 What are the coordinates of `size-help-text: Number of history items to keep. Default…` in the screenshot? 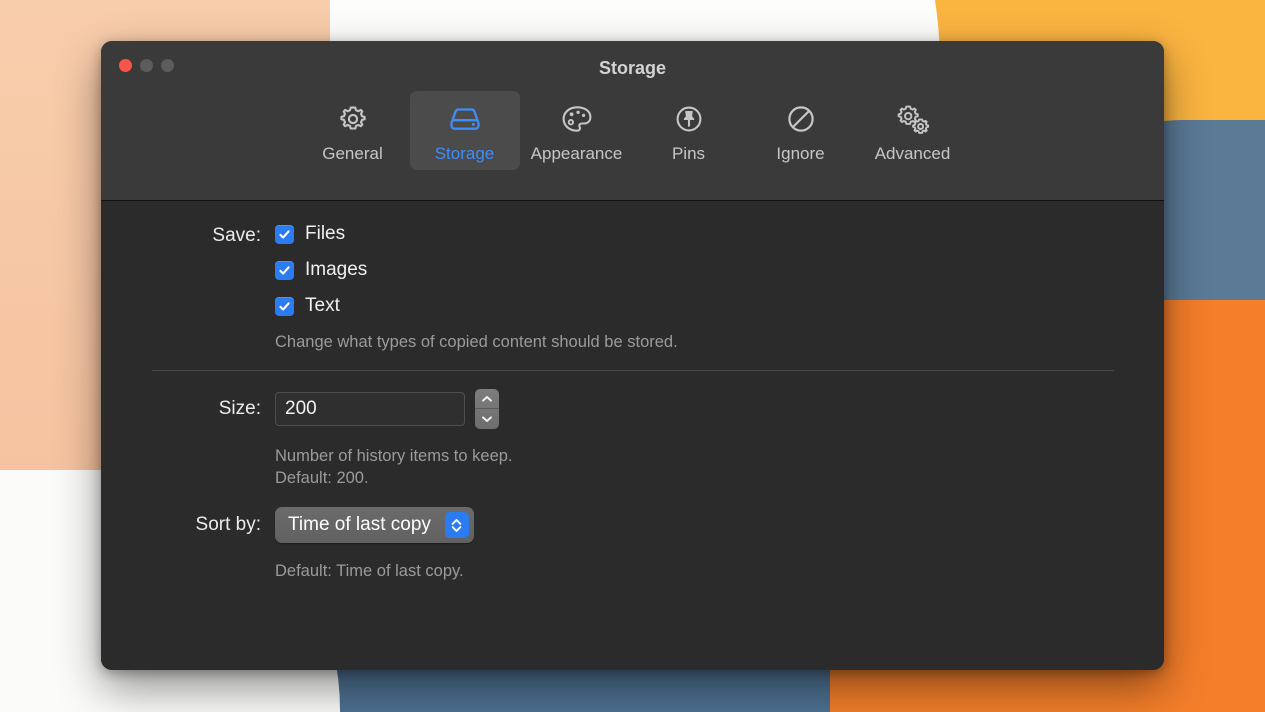 It's located at (719, 467).